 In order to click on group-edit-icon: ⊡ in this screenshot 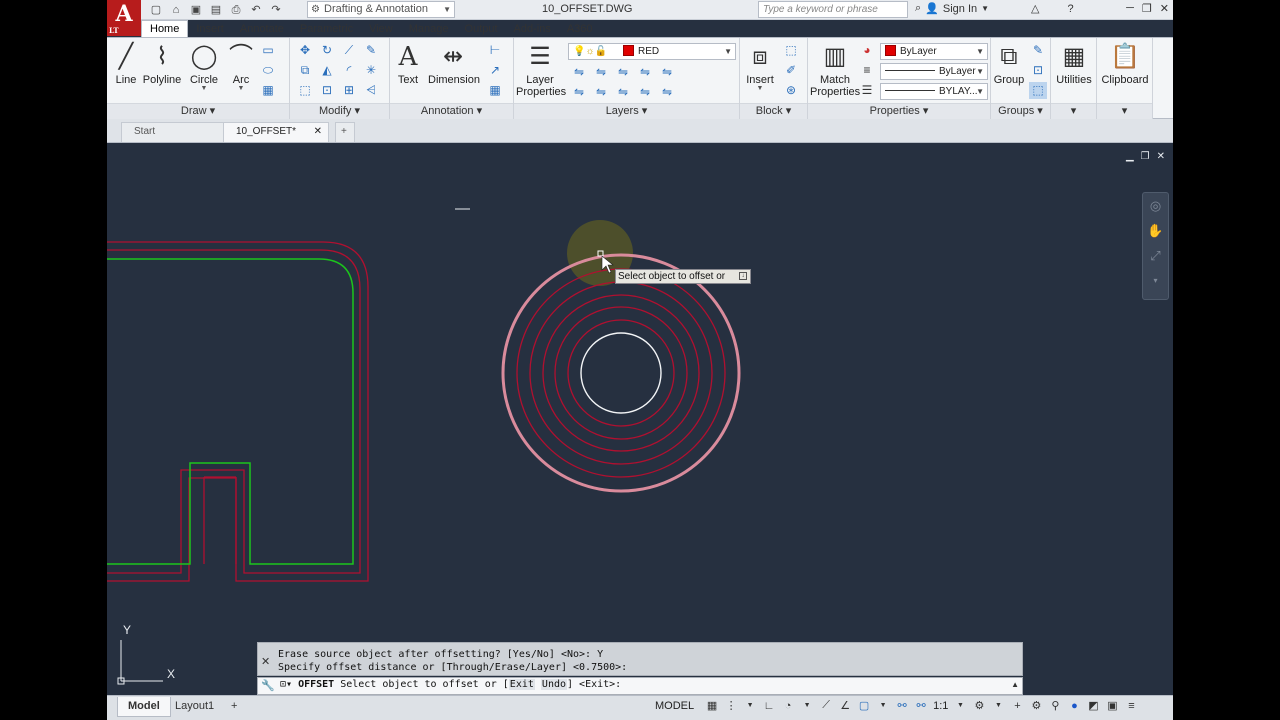, I will do `click(1038, 70)`.